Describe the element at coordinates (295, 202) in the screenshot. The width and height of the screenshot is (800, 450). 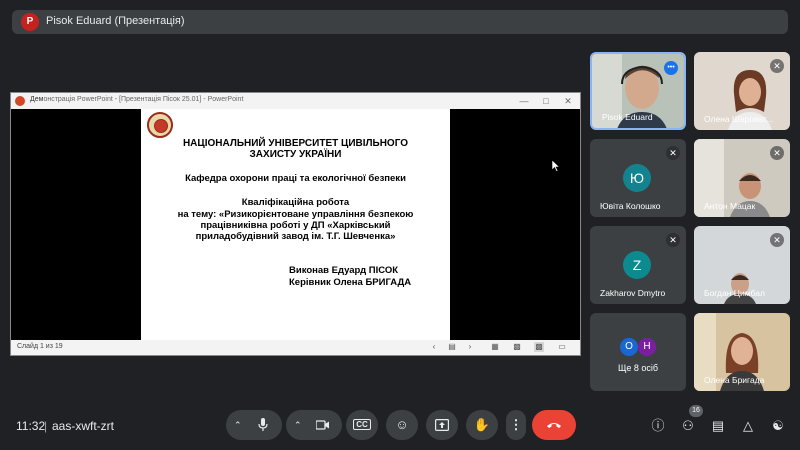
I see `slide-work-type: Кваліфікаційна робота` at that location.